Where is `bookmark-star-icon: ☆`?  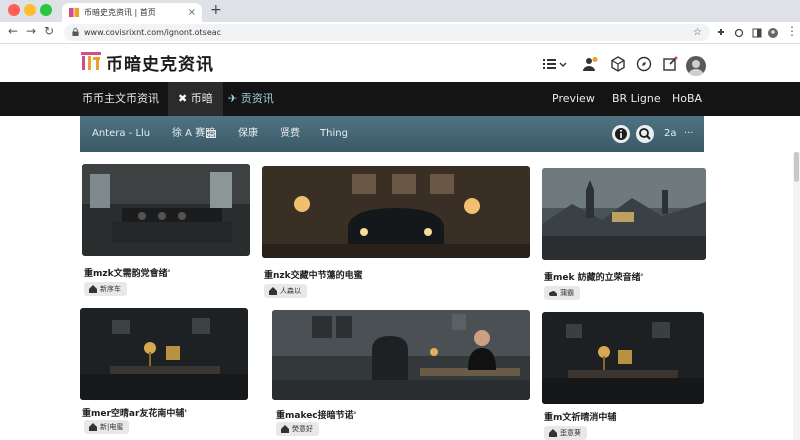 bookmark-star-icon: ☆ is located at coordinates (697, 32).